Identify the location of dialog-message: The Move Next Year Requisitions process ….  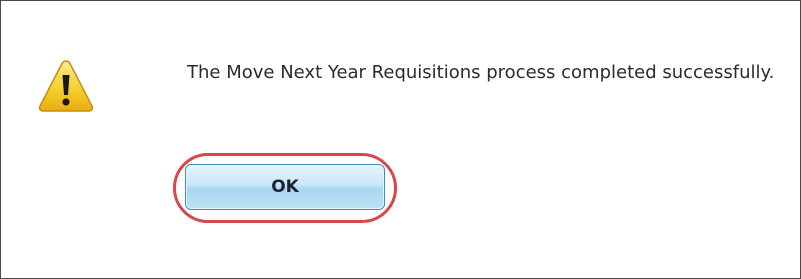
(481, 72).